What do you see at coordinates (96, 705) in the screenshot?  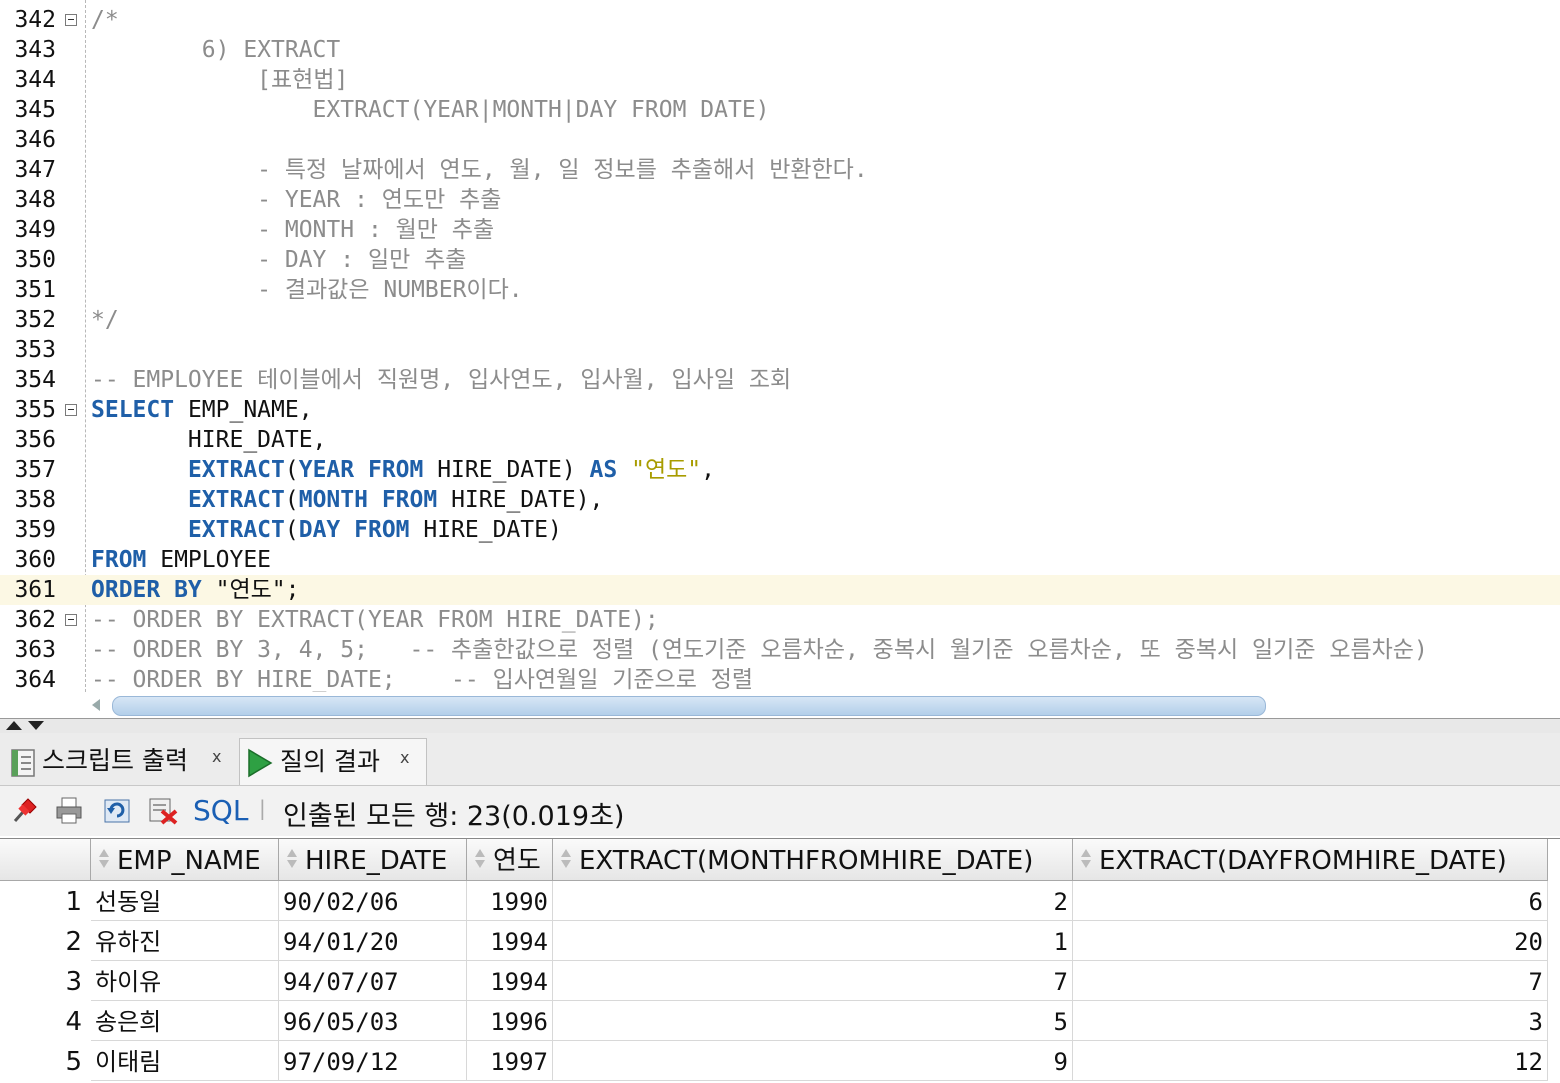 I see `scroll-left-icon` at bounding box center [96, 705].